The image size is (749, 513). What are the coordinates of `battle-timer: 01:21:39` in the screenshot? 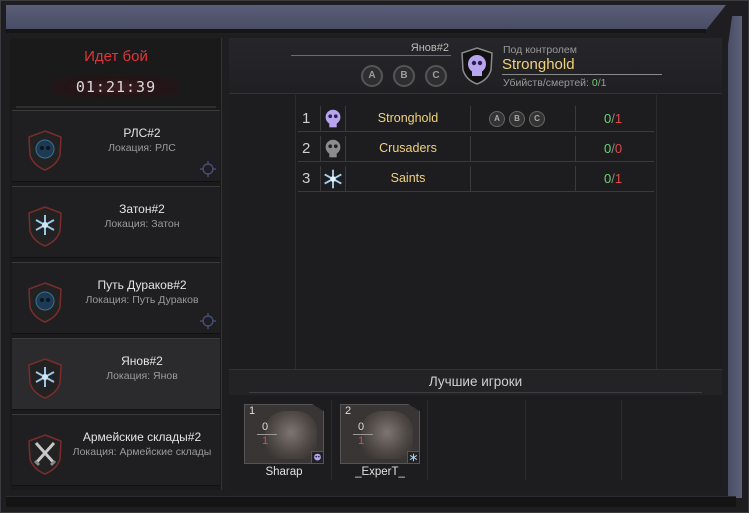 It's located at (116, 87).